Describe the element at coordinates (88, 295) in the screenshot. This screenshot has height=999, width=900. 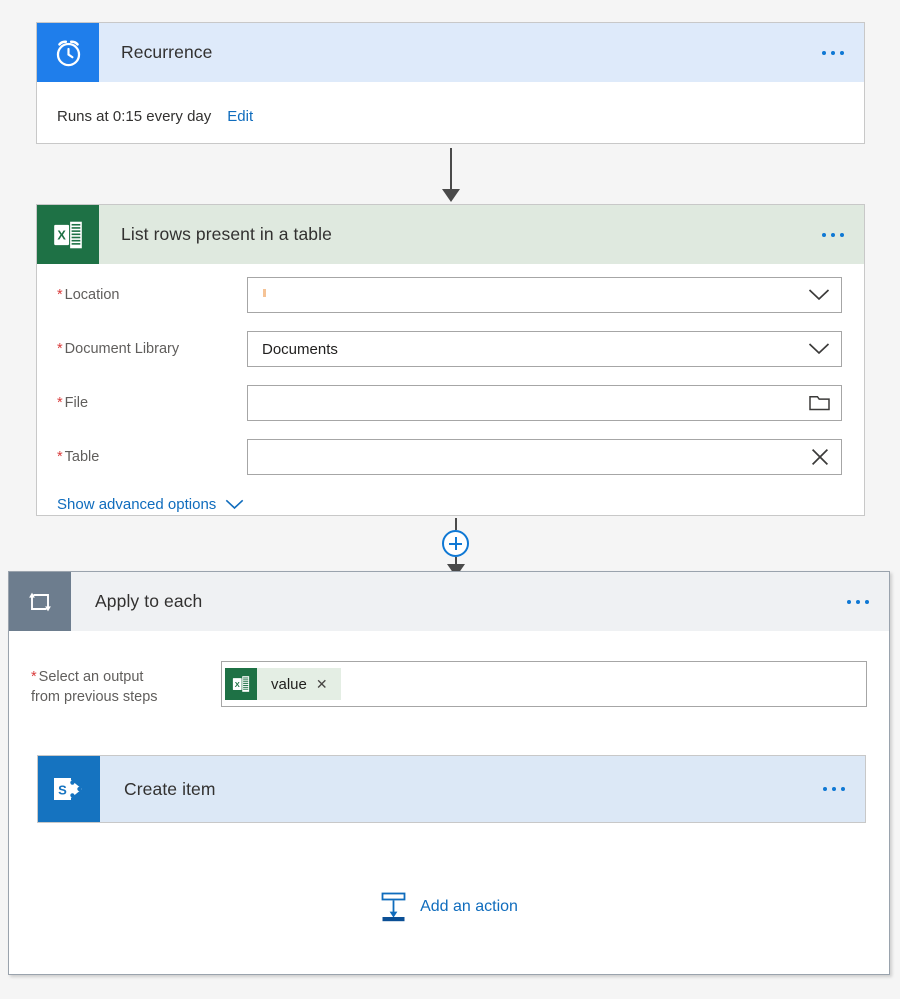
I see `location-label: * Location` at that location.